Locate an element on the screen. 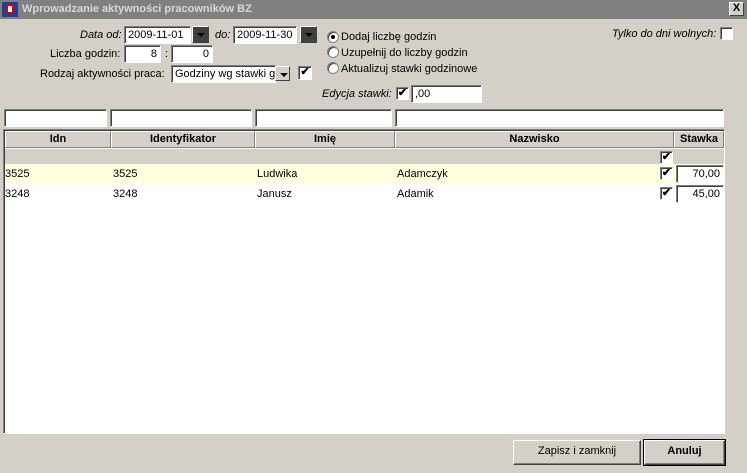 The width and height of the screenshot is (747, 473). radio-update-rates is located at coordinates (333, 68).